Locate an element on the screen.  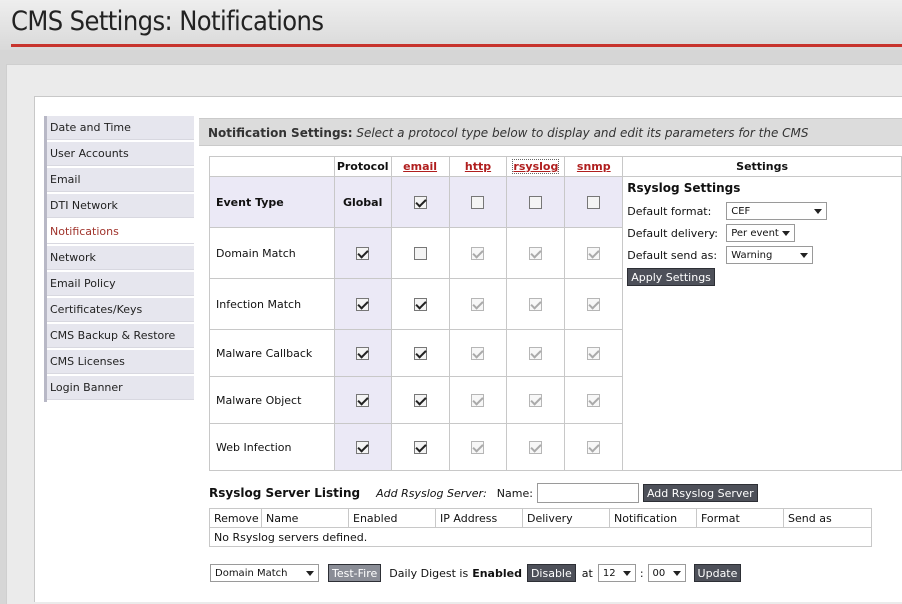
protocol-link-http: http is located at coordinates (478, 166).